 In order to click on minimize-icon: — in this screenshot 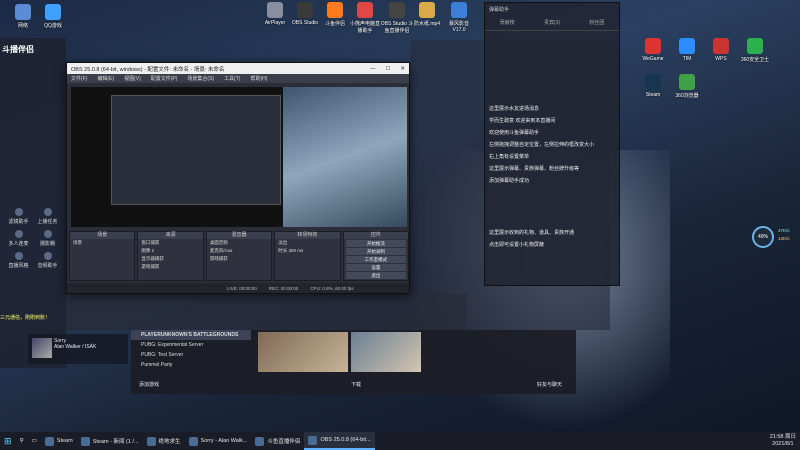, I will do `click(373, 69)`.